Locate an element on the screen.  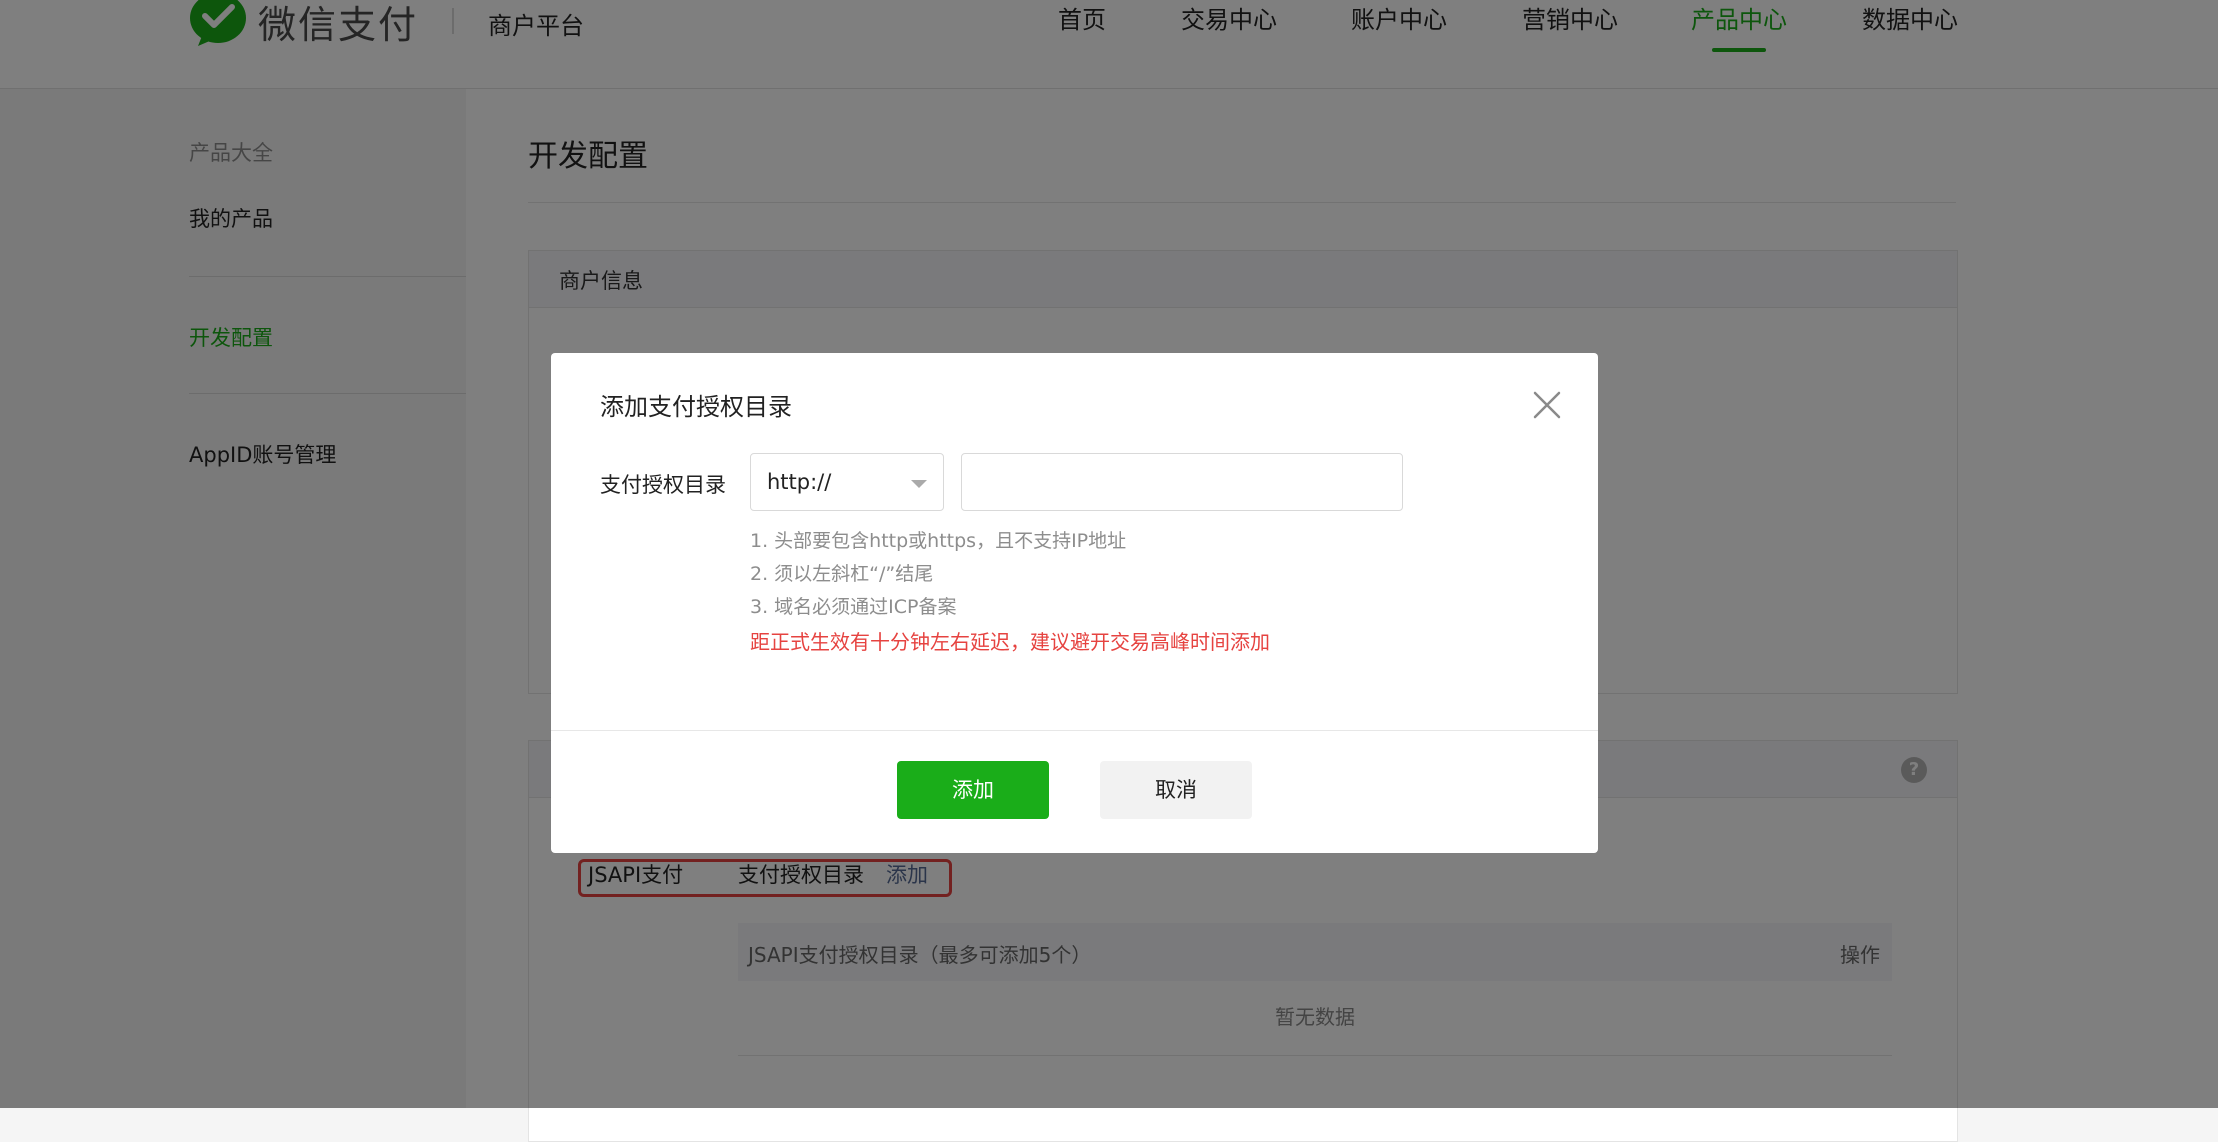
tip-item: 1. 头部要包含http或https，且不支持IP地址 is located at coordinates (938, 541).